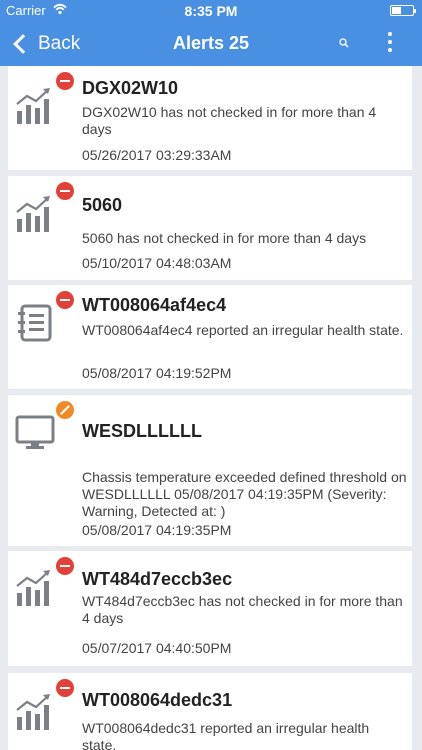  Describe the element at coordinates (157, 579) in the screenshot. I see `alert-title: WT484d7eccb3ec` at that location.